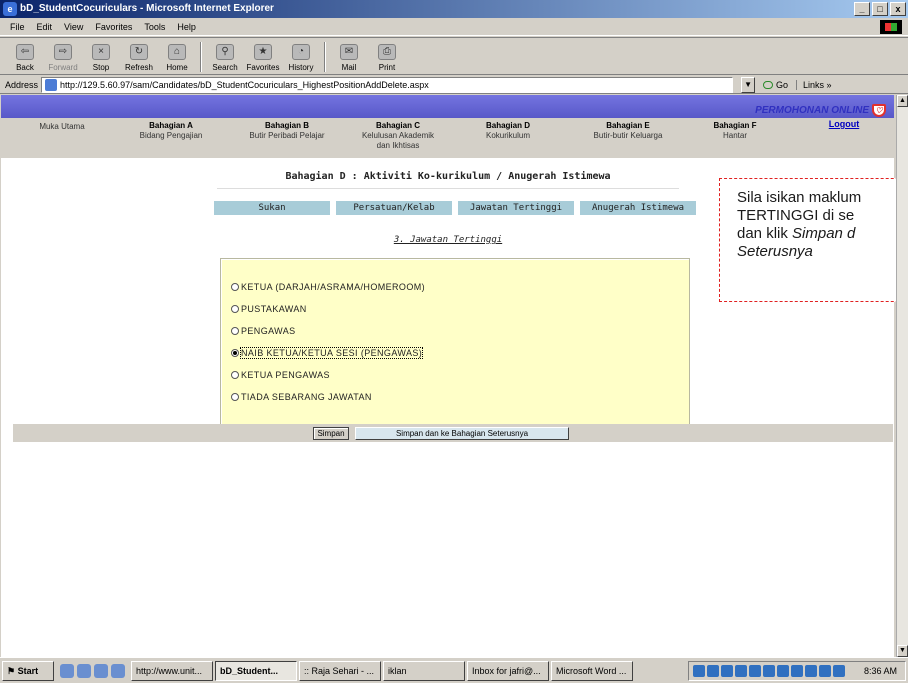  Describe the element at coordinates (280, 375) in the screenshot. I see `option-ketua-pengawas: KETUA PENGAWAS` at that location.